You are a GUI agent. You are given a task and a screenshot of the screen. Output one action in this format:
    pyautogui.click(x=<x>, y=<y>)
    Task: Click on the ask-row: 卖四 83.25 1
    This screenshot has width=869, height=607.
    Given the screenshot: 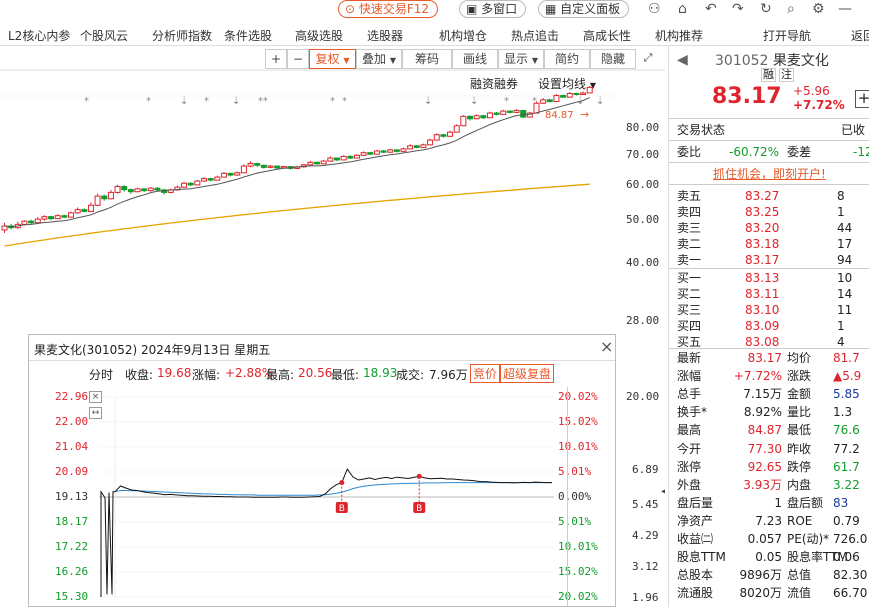 What is the action you would take?
    pyautogui.click(x=769, y=212)
    